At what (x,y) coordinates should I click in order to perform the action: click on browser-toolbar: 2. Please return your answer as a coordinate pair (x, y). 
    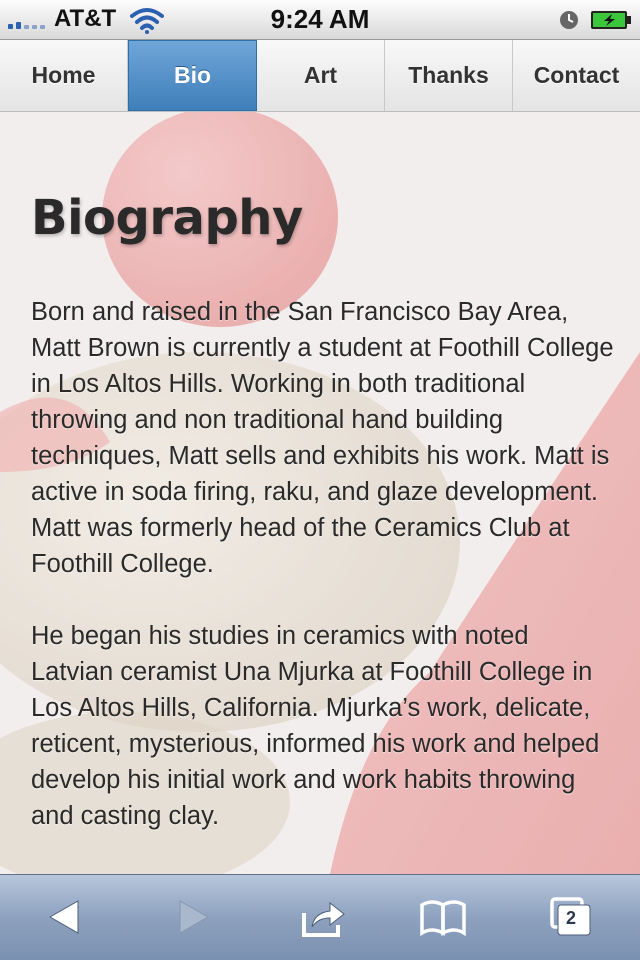
    Looking at the image, I should click on (320, 917).